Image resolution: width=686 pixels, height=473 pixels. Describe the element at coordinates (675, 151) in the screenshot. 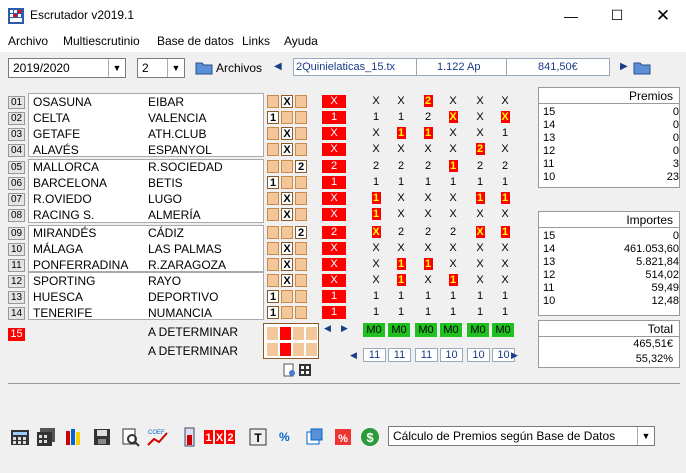

I see `premios-value: 0` at that location.